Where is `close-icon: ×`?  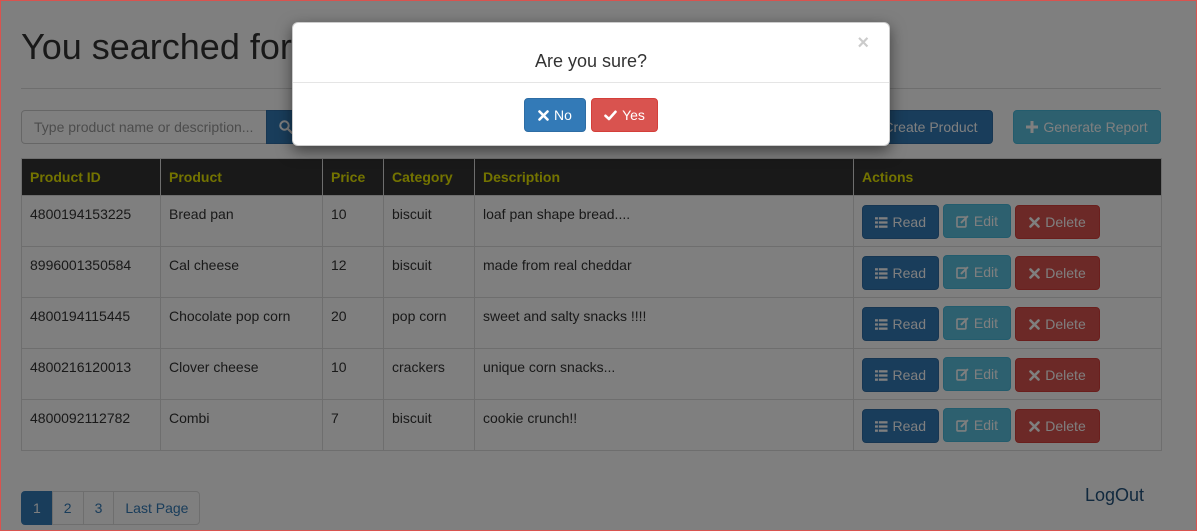
close-icon: × is located at coordinates (863, 43).